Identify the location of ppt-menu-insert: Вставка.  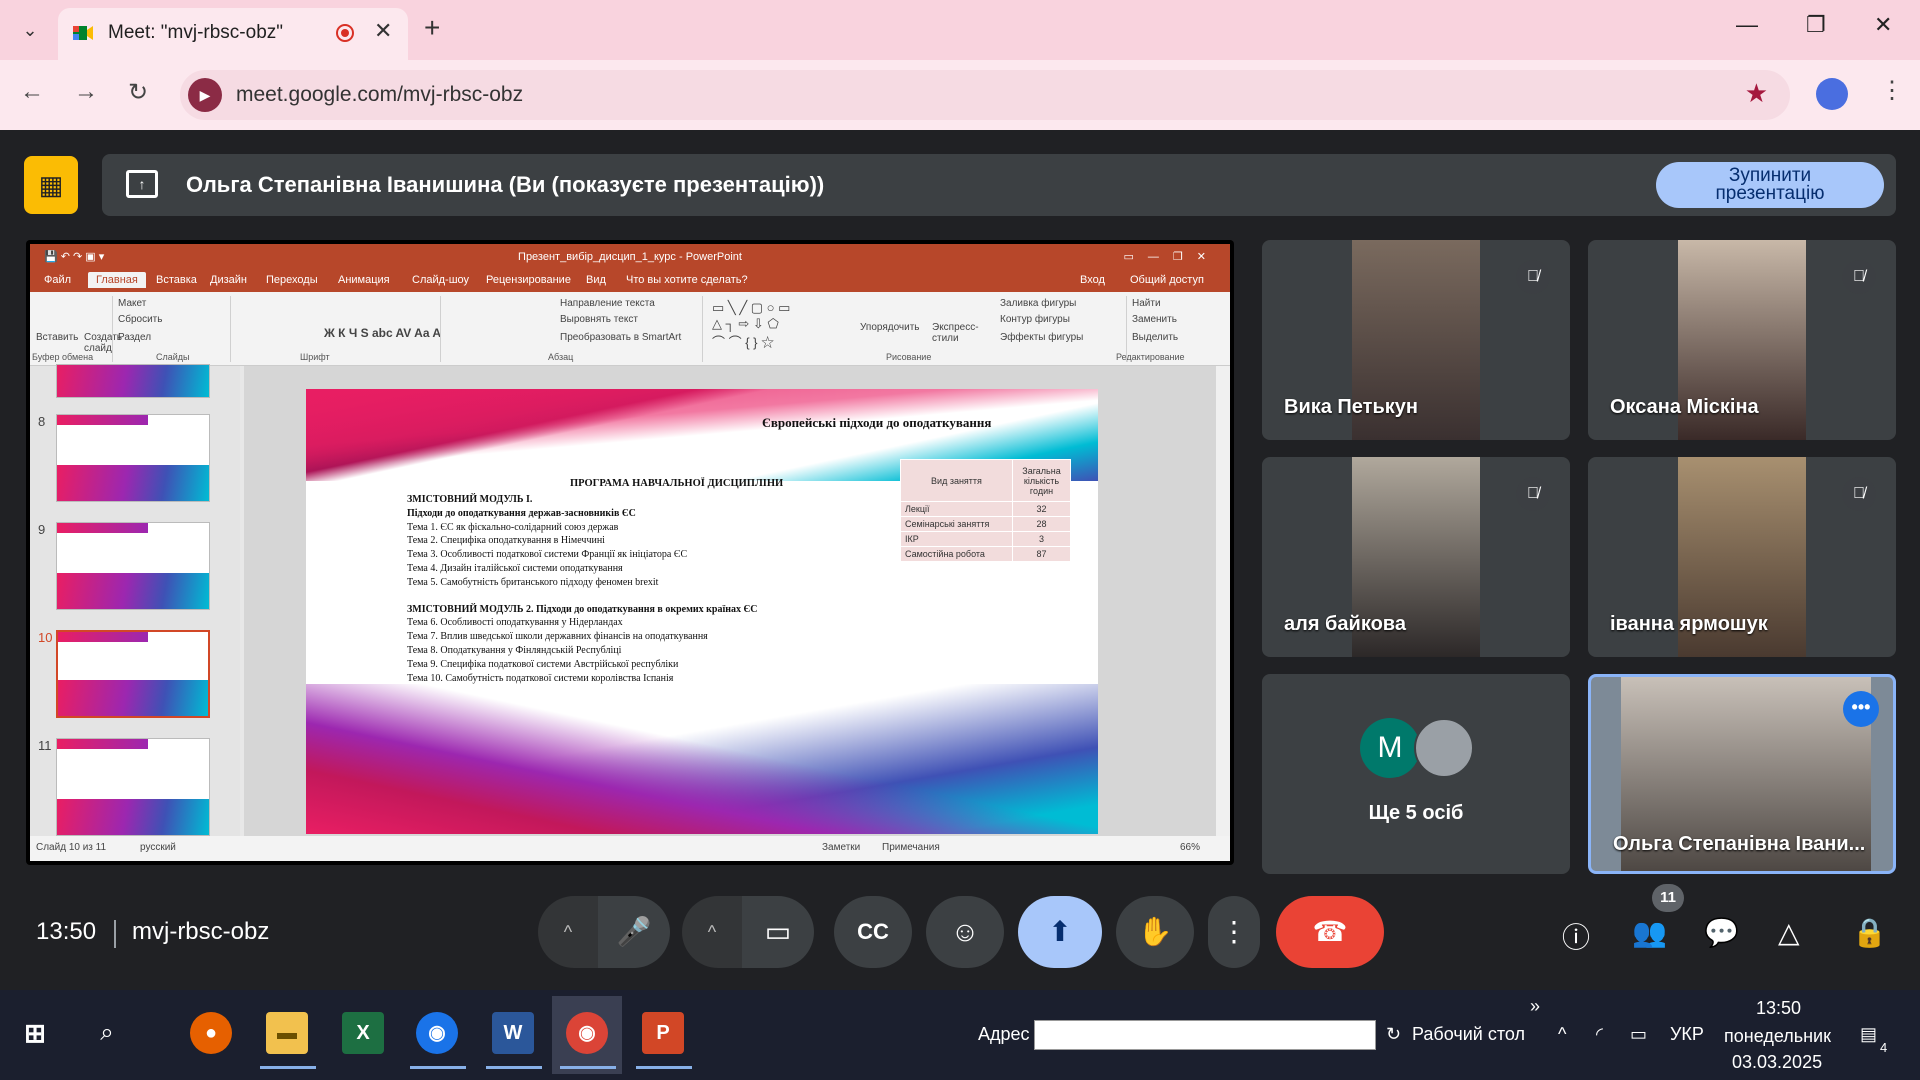
(176, 280).